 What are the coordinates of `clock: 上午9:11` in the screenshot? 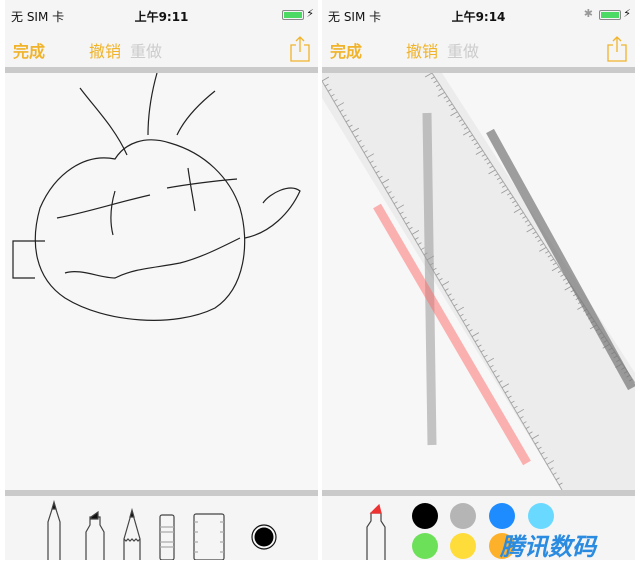 It's located at (161, 17).